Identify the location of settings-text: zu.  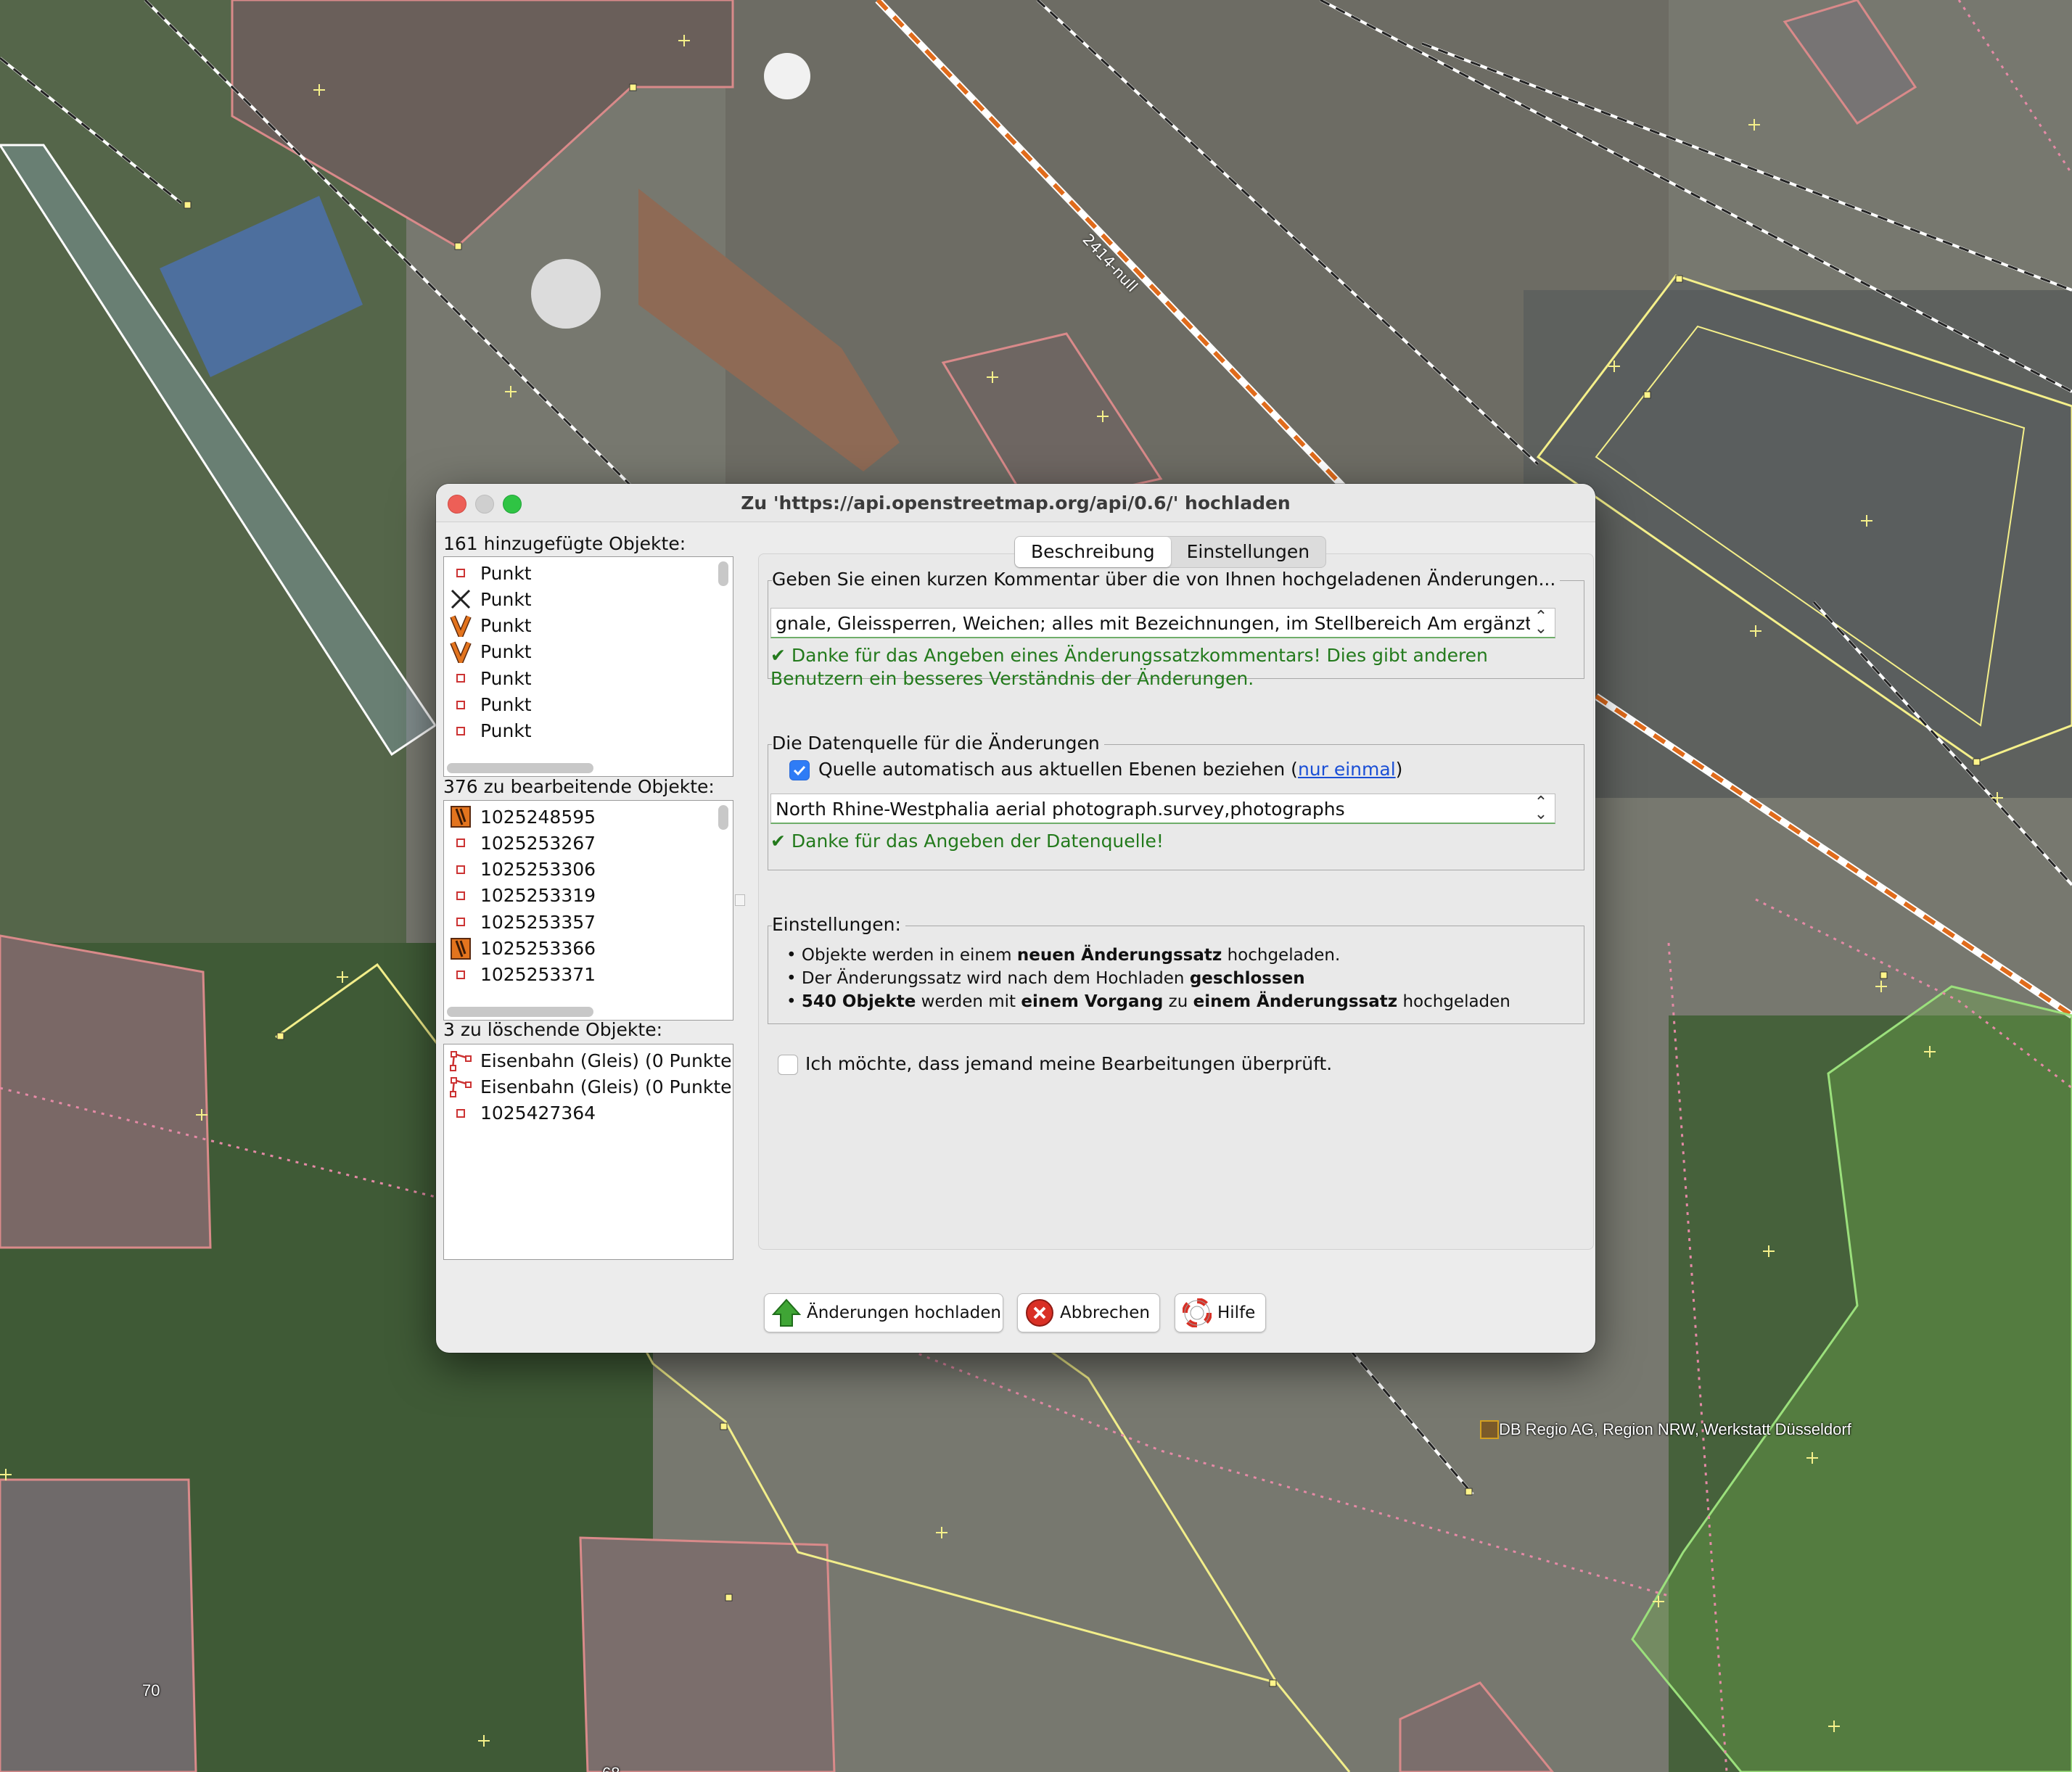
(1178, 1001).